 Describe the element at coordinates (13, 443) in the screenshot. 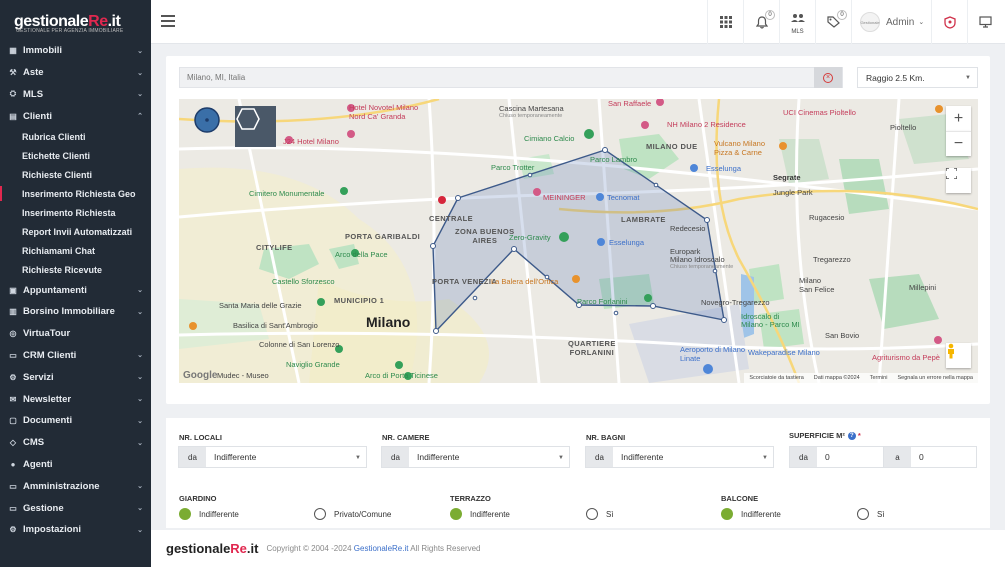

I see `cms-icon: ◇` at that location.